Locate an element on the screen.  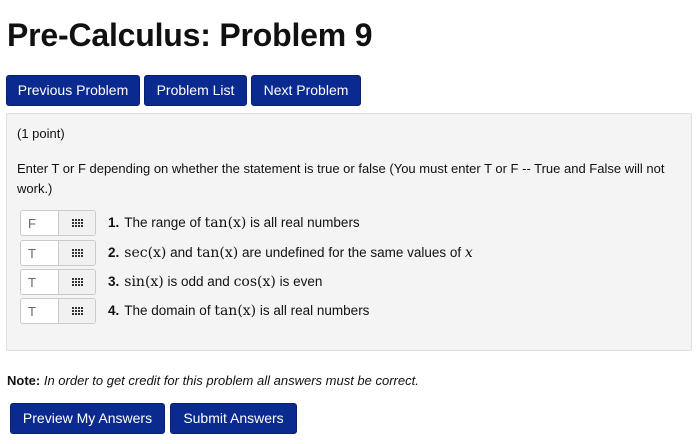
math-expression: x is located at coordinates (469, 253).